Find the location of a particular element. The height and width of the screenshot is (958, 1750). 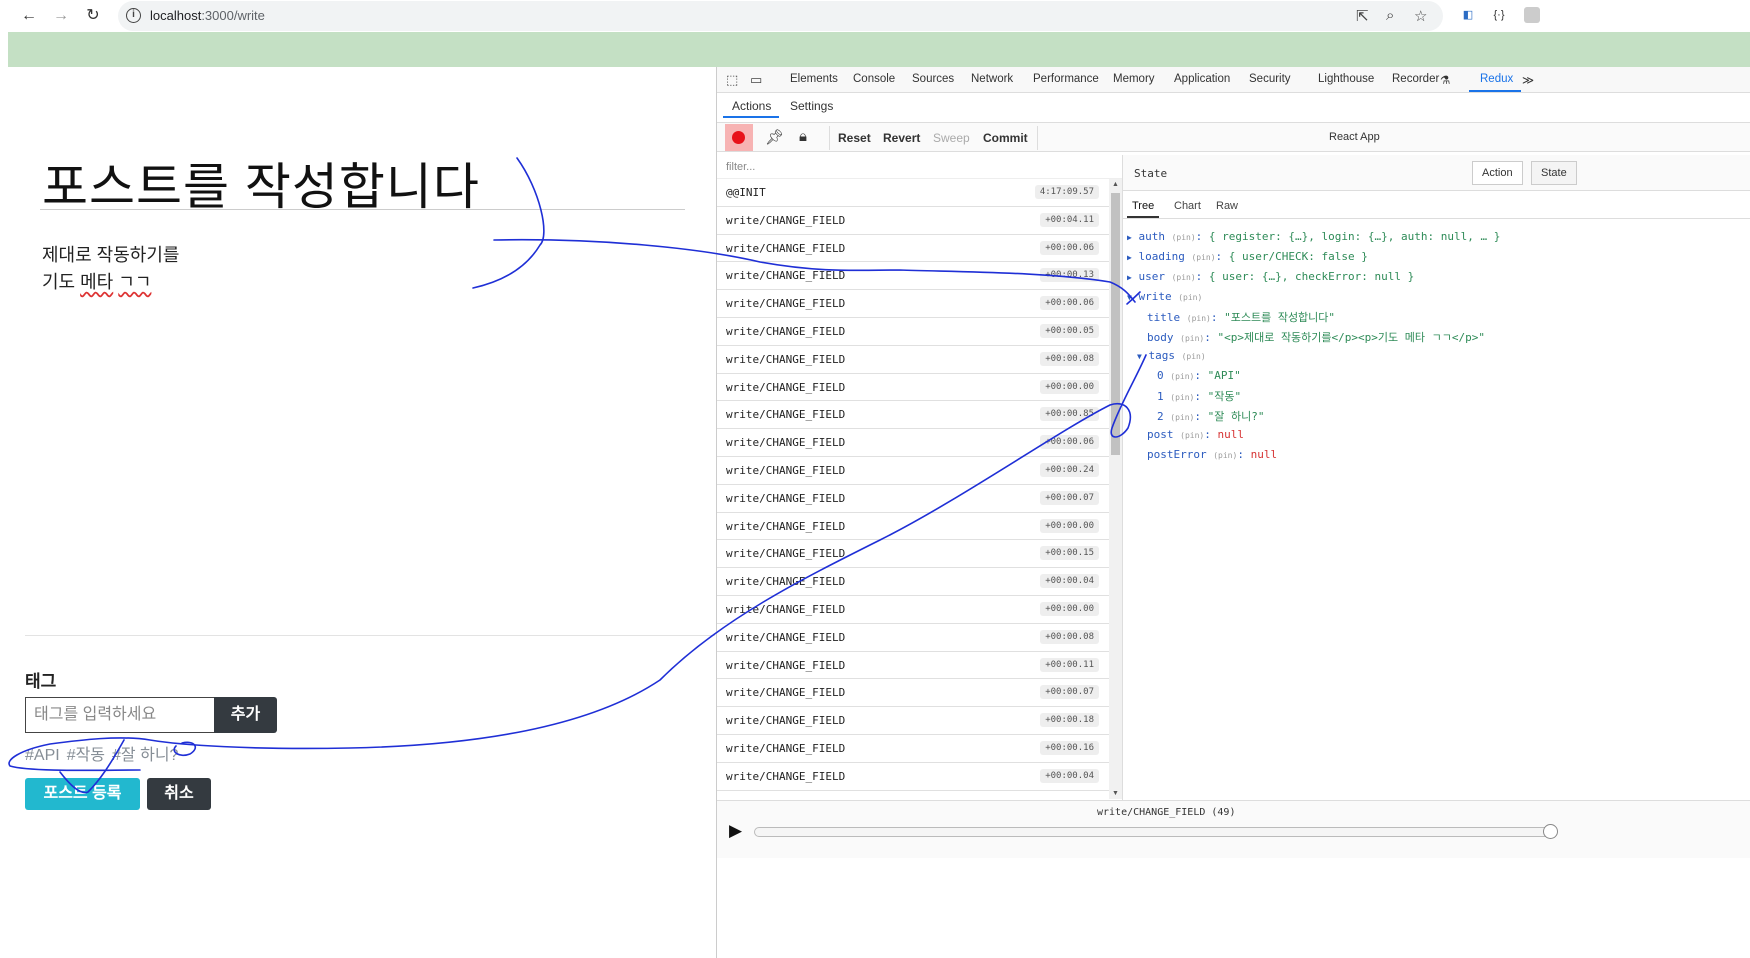

scroll-down-icon: ▼ is located at coordinates (1115, 793).